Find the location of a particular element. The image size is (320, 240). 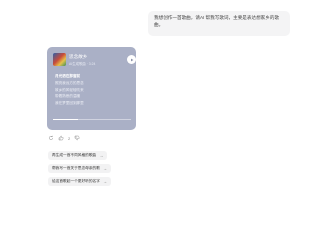

card-header: 思念故乡 AI生成歌曲 · 3:24 is located at coordinates (94, 61).